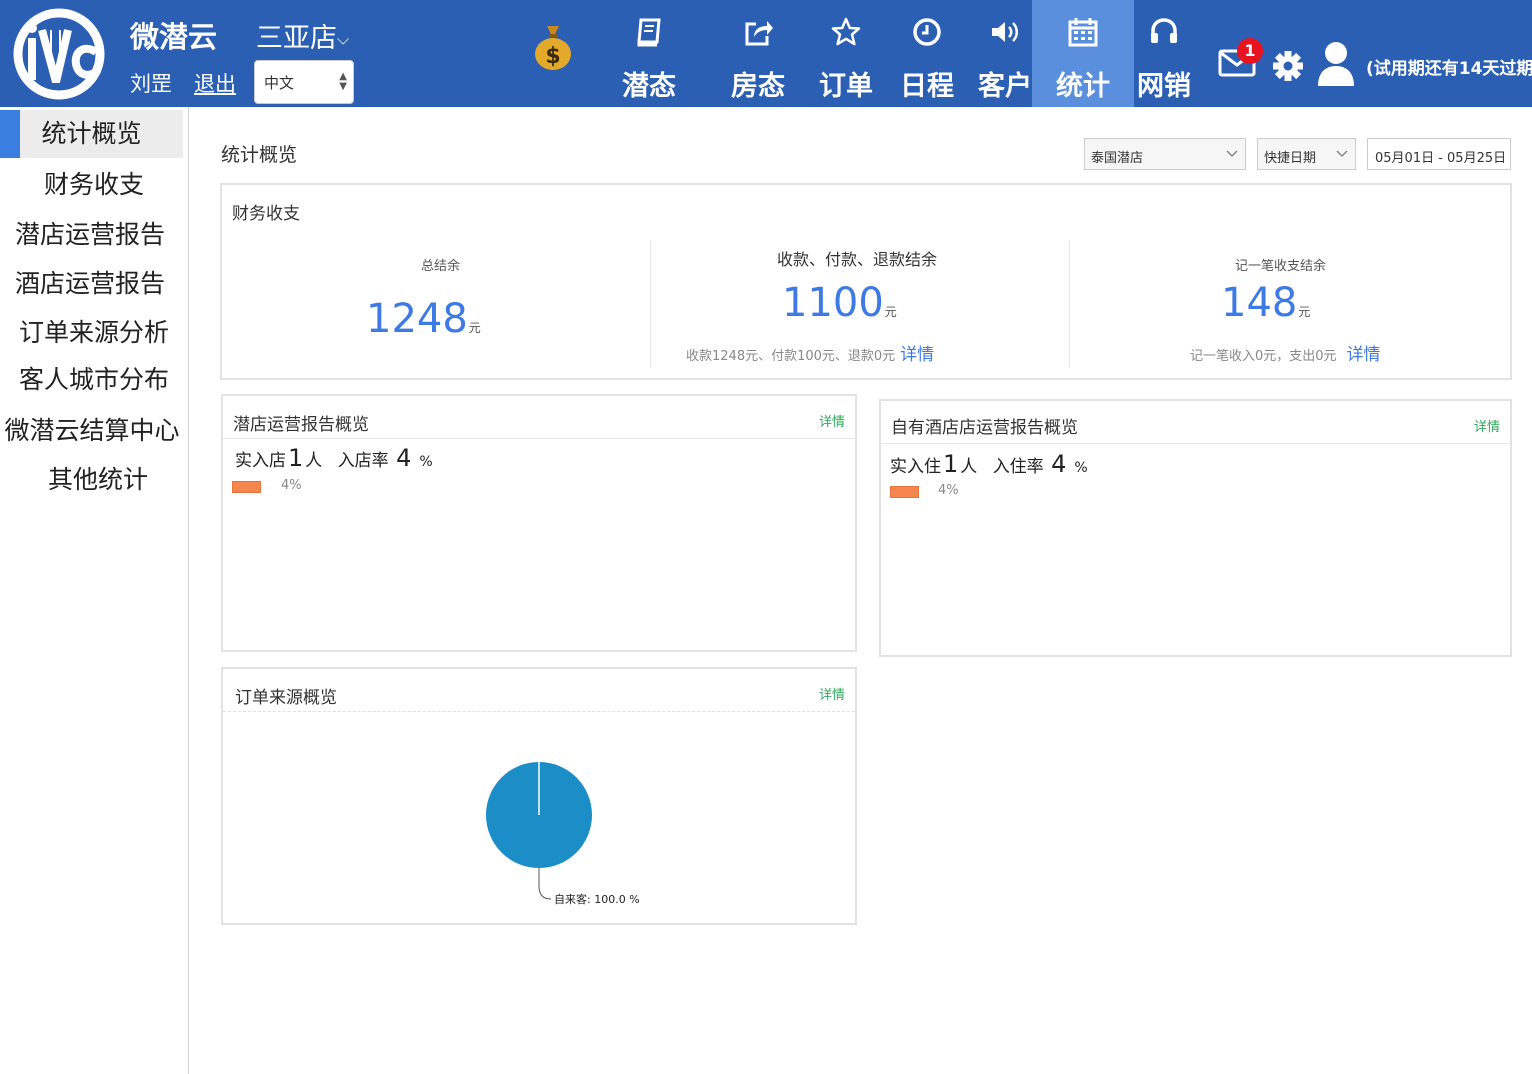 The image size is (1532, 1074). What do you see at coordinates (296, 458) in the screenshot?
I see `checkin-count: 1` at bounding box center [296, 458].